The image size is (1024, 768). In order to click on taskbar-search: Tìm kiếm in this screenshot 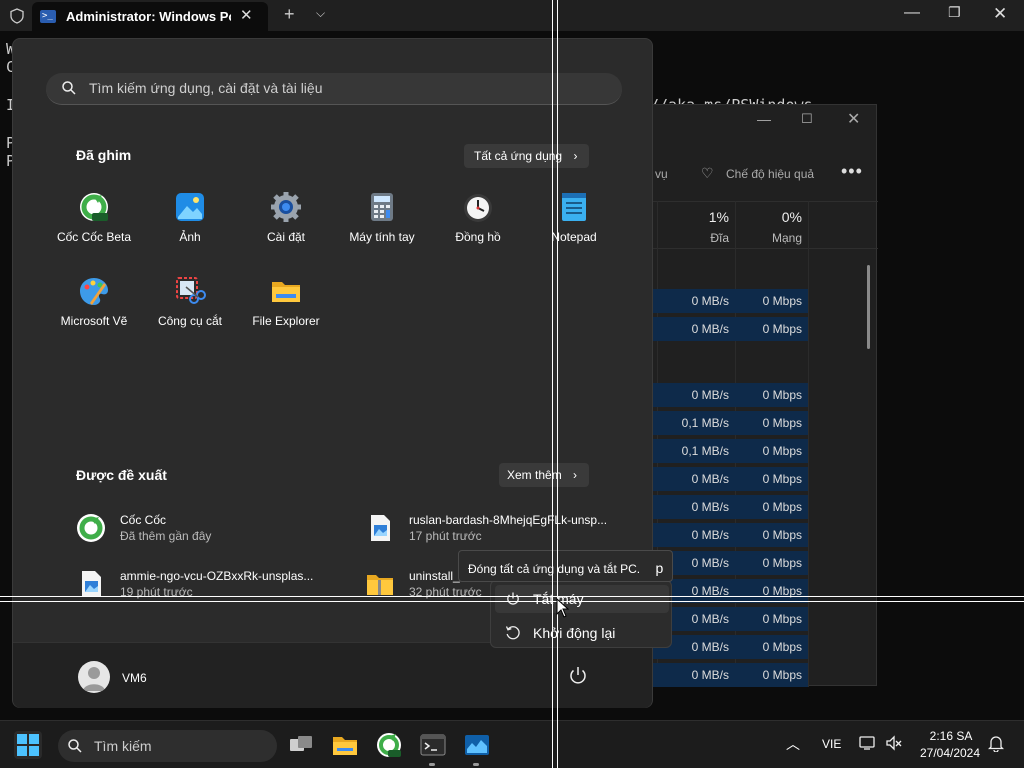, I will do `click(167, 746)`.